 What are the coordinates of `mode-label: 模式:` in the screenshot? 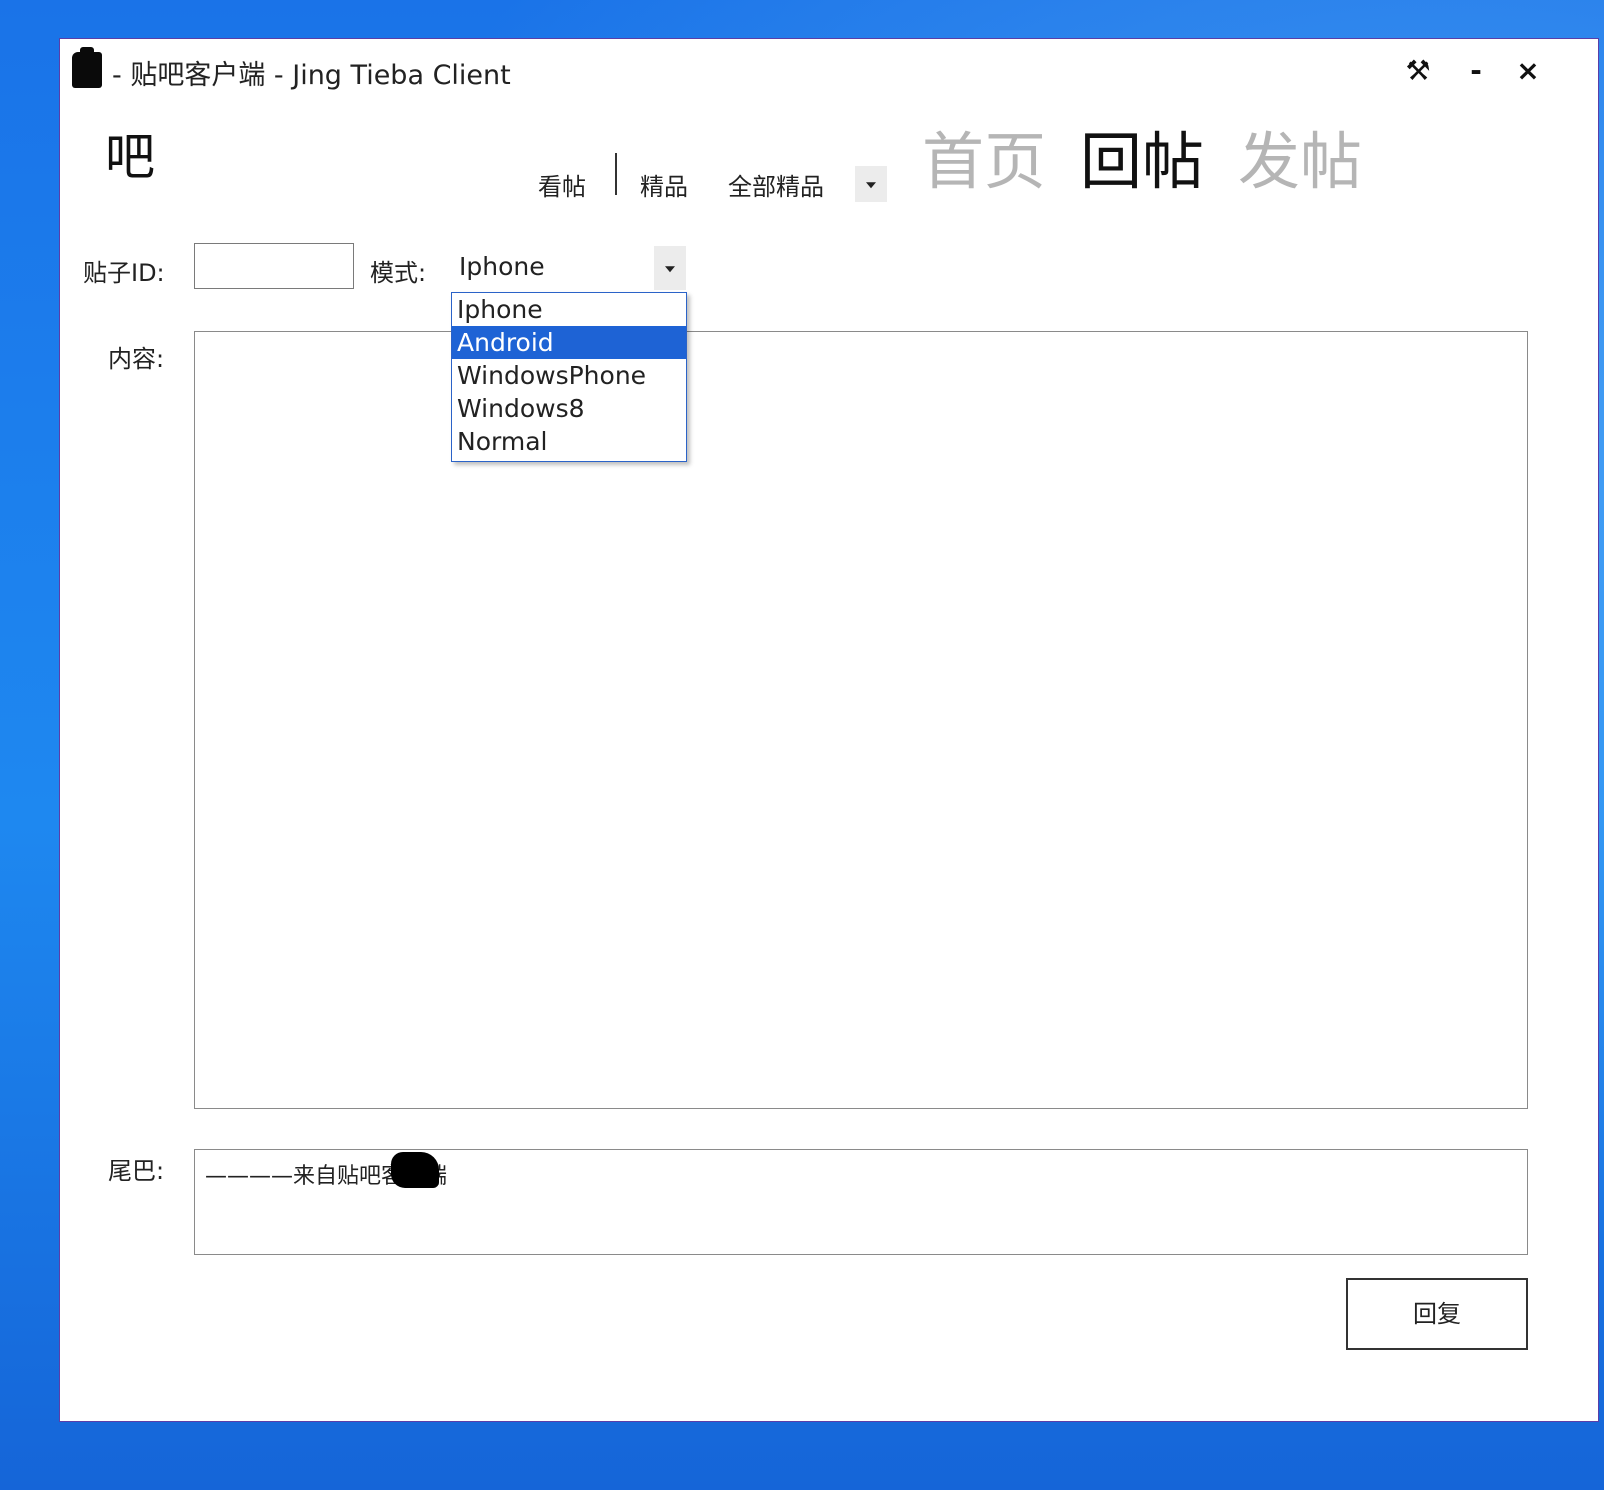 It's located at (398, 273).